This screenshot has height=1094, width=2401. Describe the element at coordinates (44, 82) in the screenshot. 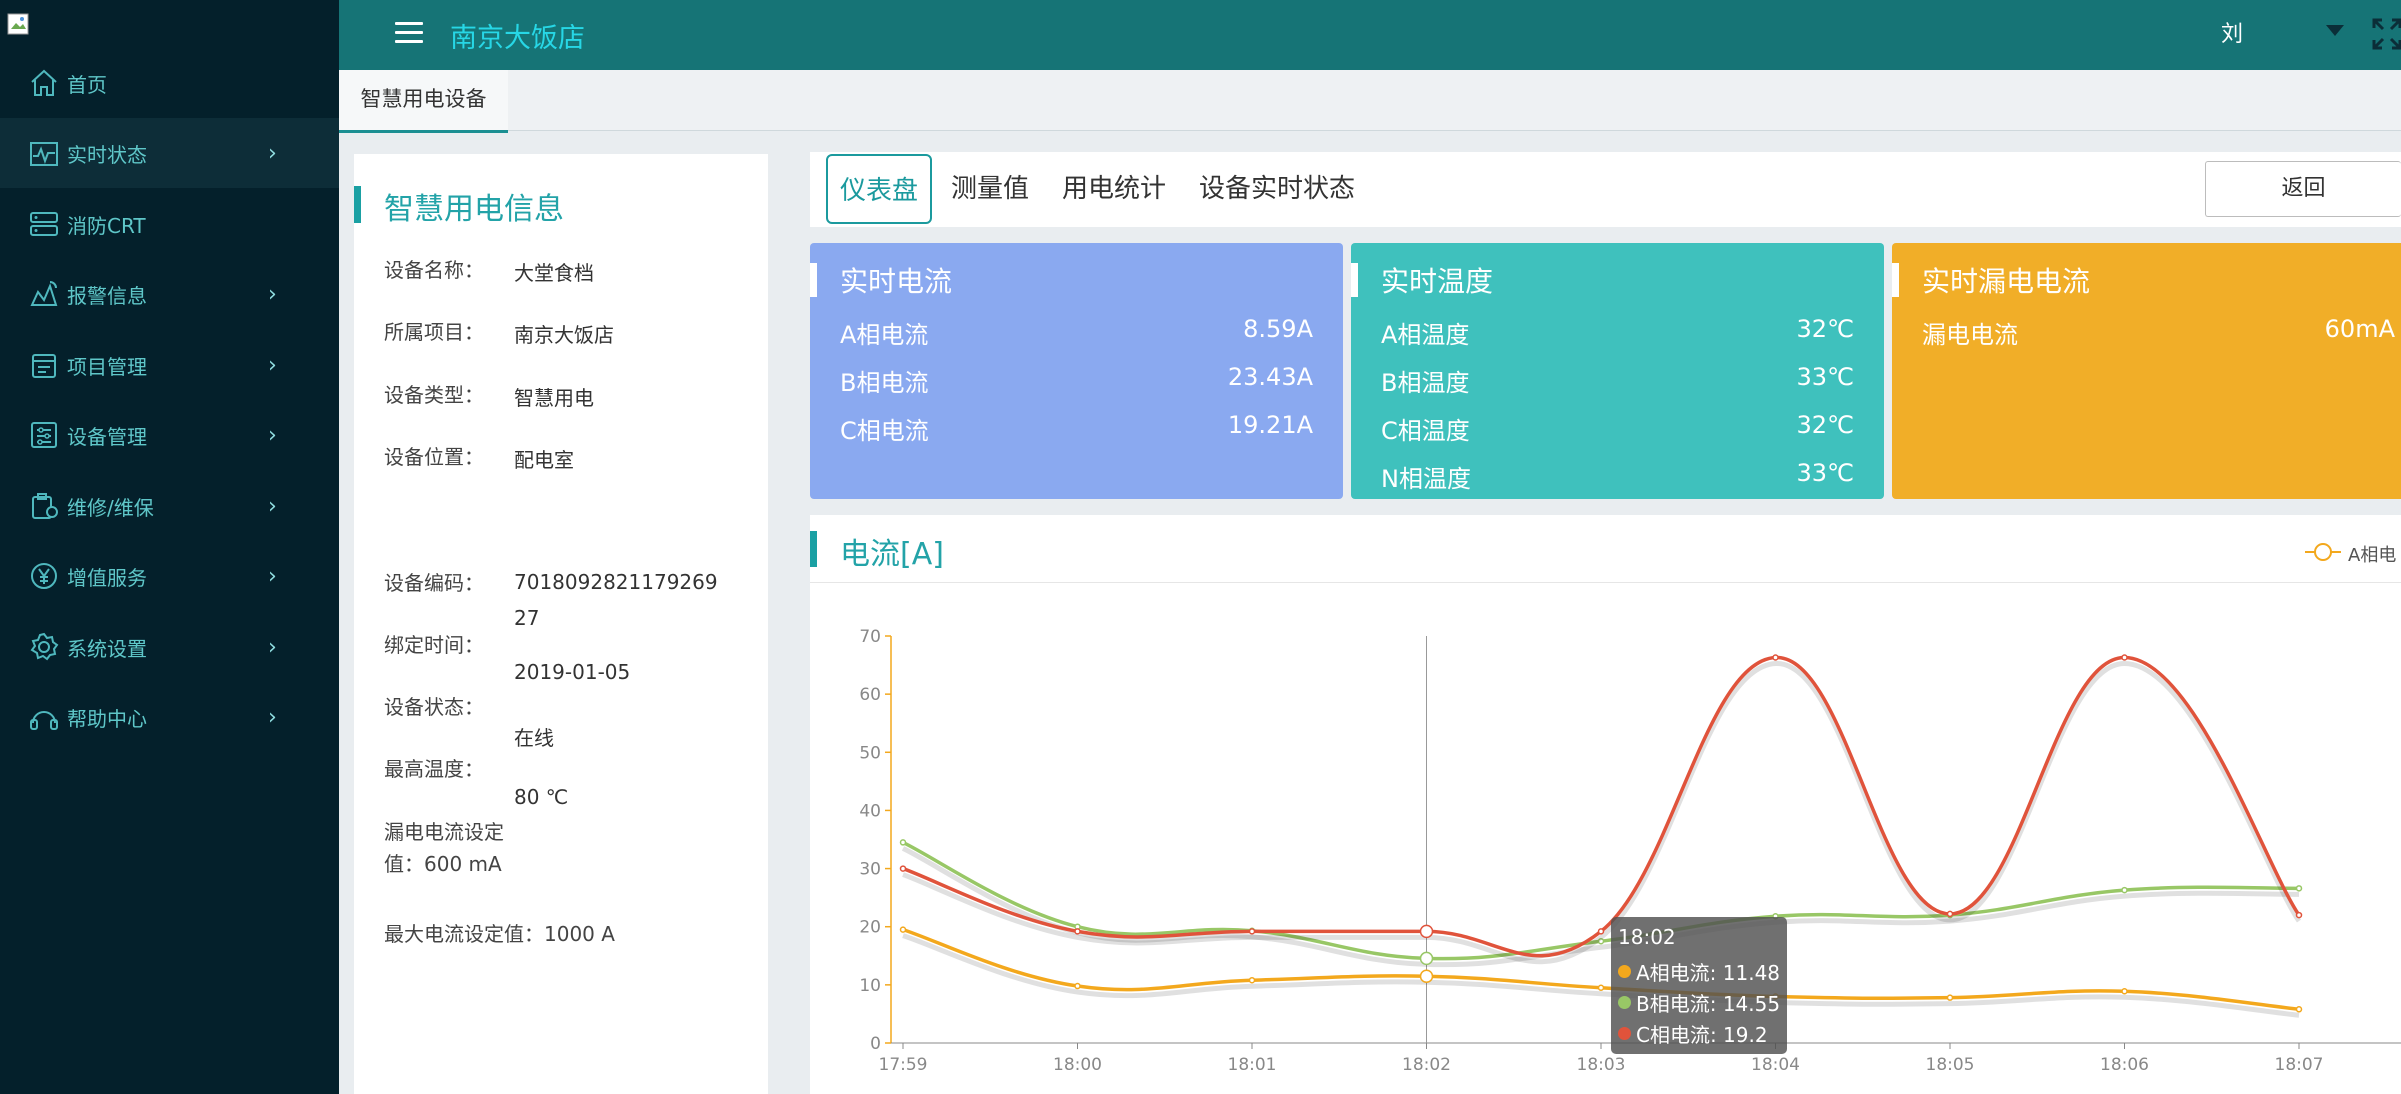

I see `home-icon` at that location.